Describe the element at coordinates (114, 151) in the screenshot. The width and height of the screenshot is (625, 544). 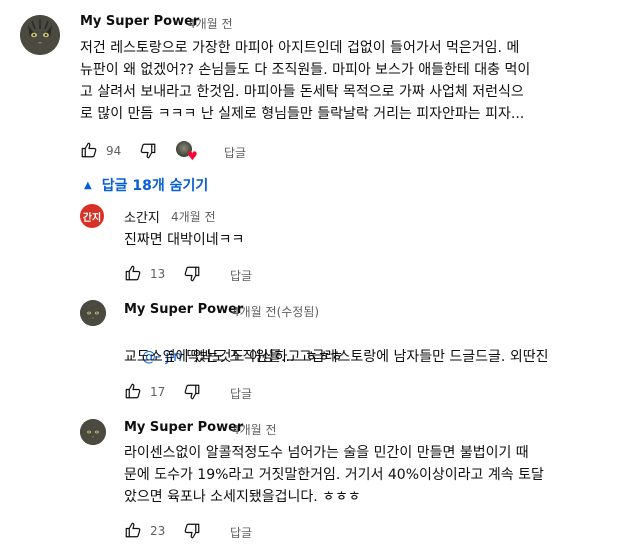
I see `like-count: 94` at that location.